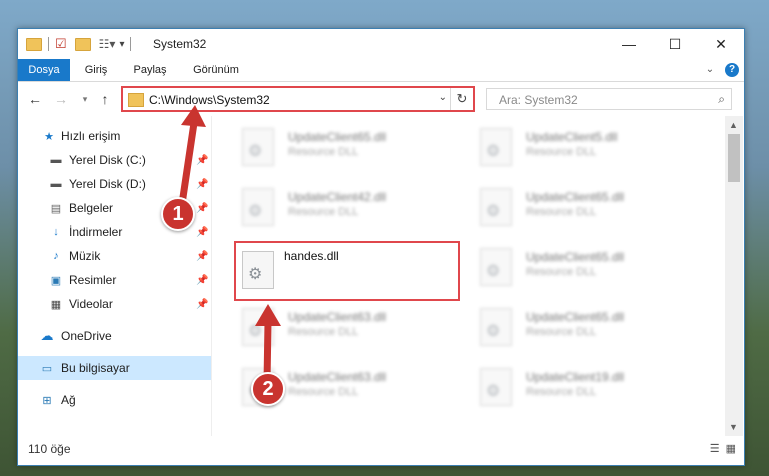  I want to click on annotation-badge-1: 1, so click(178, 214).